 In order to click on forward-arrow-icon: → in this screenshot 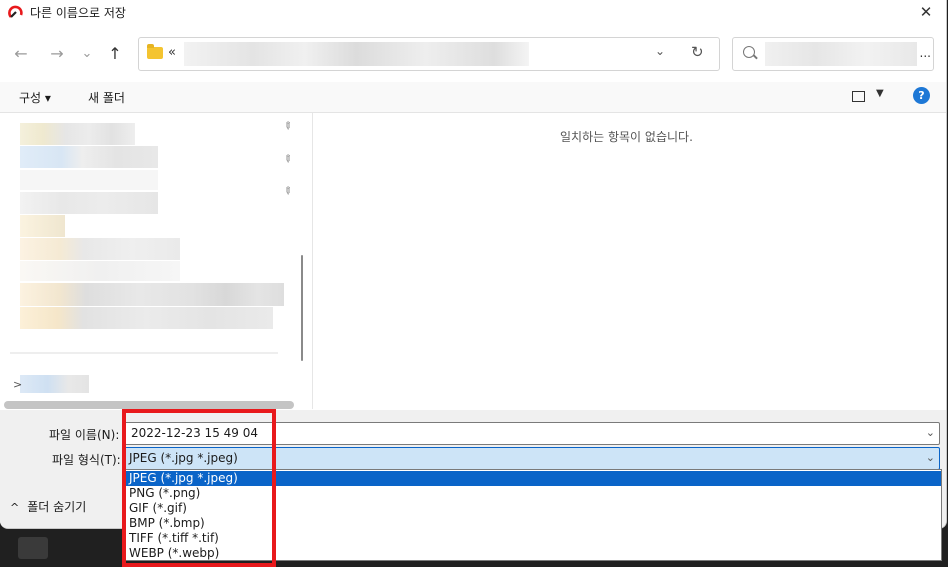, I will do `click(57, 53)`.